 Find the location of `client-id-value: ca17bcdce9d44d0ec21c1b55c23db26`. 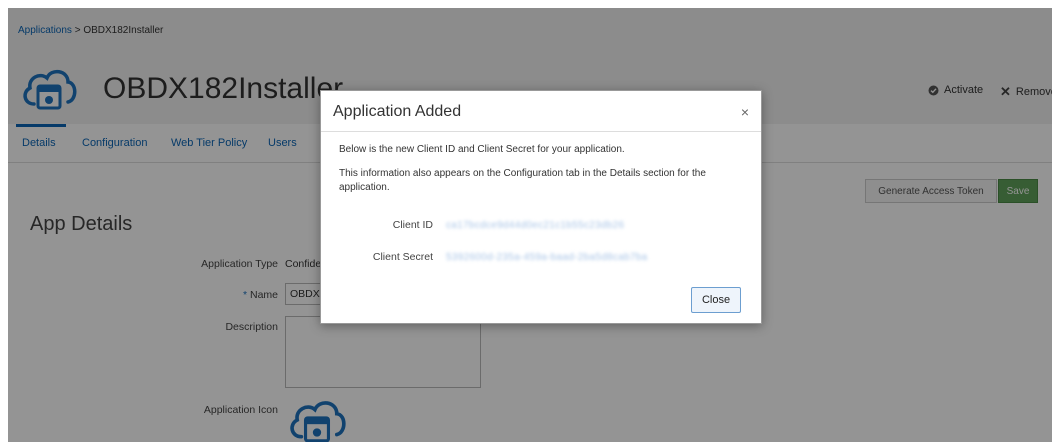

client-id-value: ca17bcdce9d44d0ec21c1b55c23db26 is located at coordinates (535, 225).